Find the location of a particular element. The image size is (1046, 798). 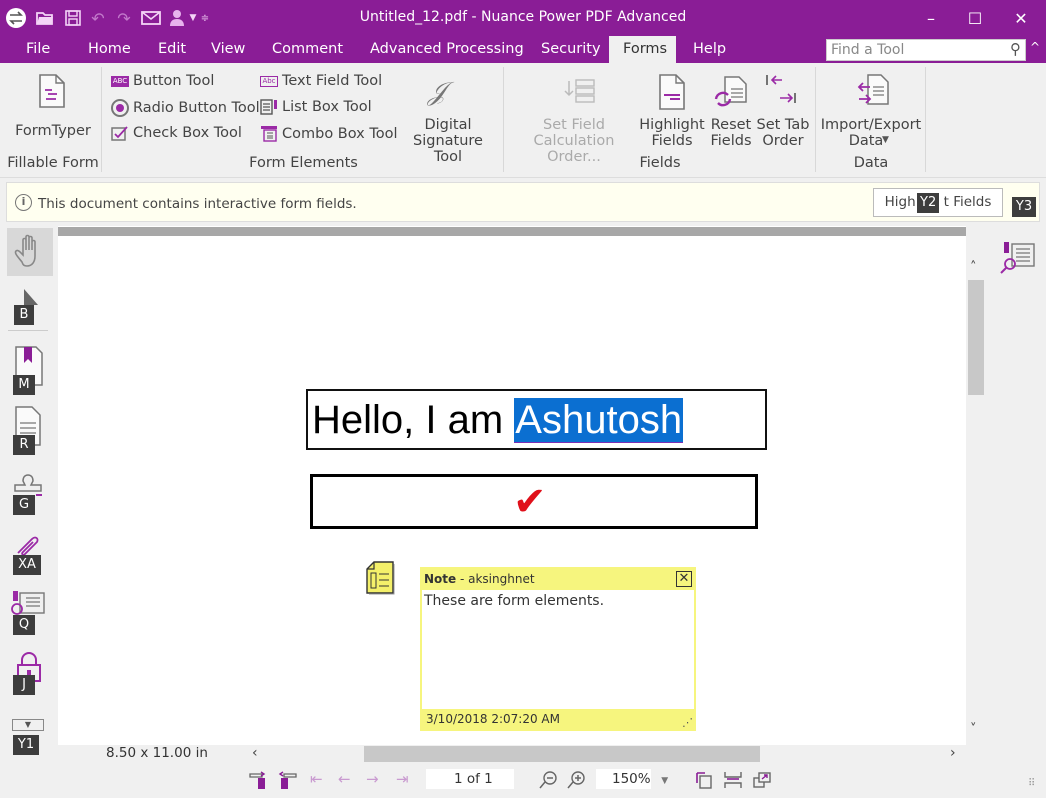

keytip-y3: Y3 is located at coordinates (1024, 207).